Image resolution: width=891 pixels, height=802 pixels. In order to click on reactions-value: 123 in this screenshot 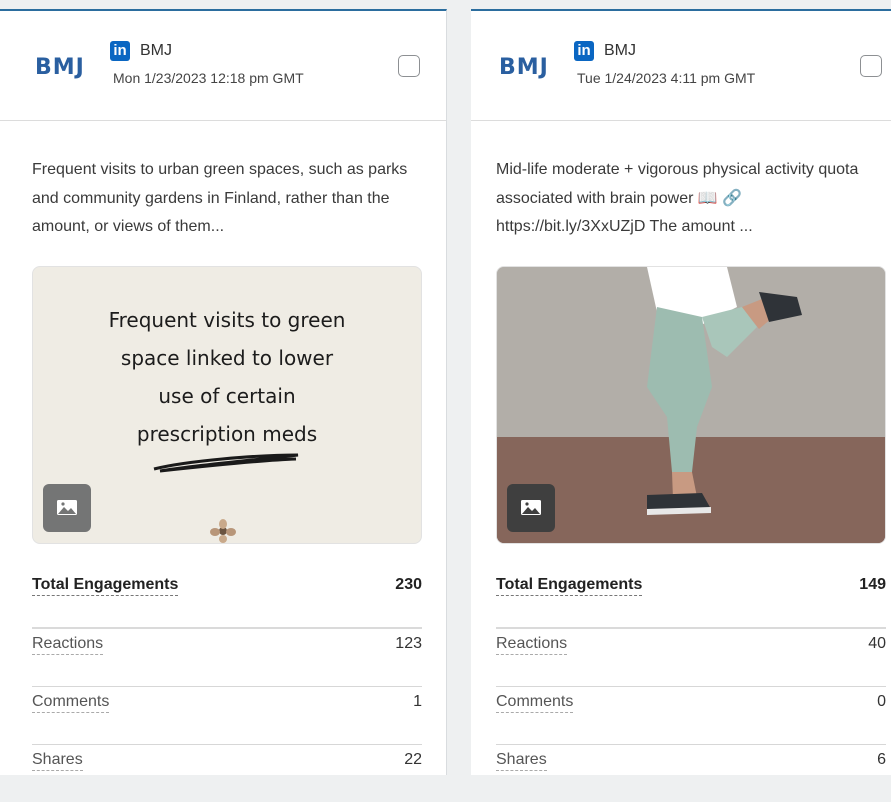, I will do `click(408, 643)`.